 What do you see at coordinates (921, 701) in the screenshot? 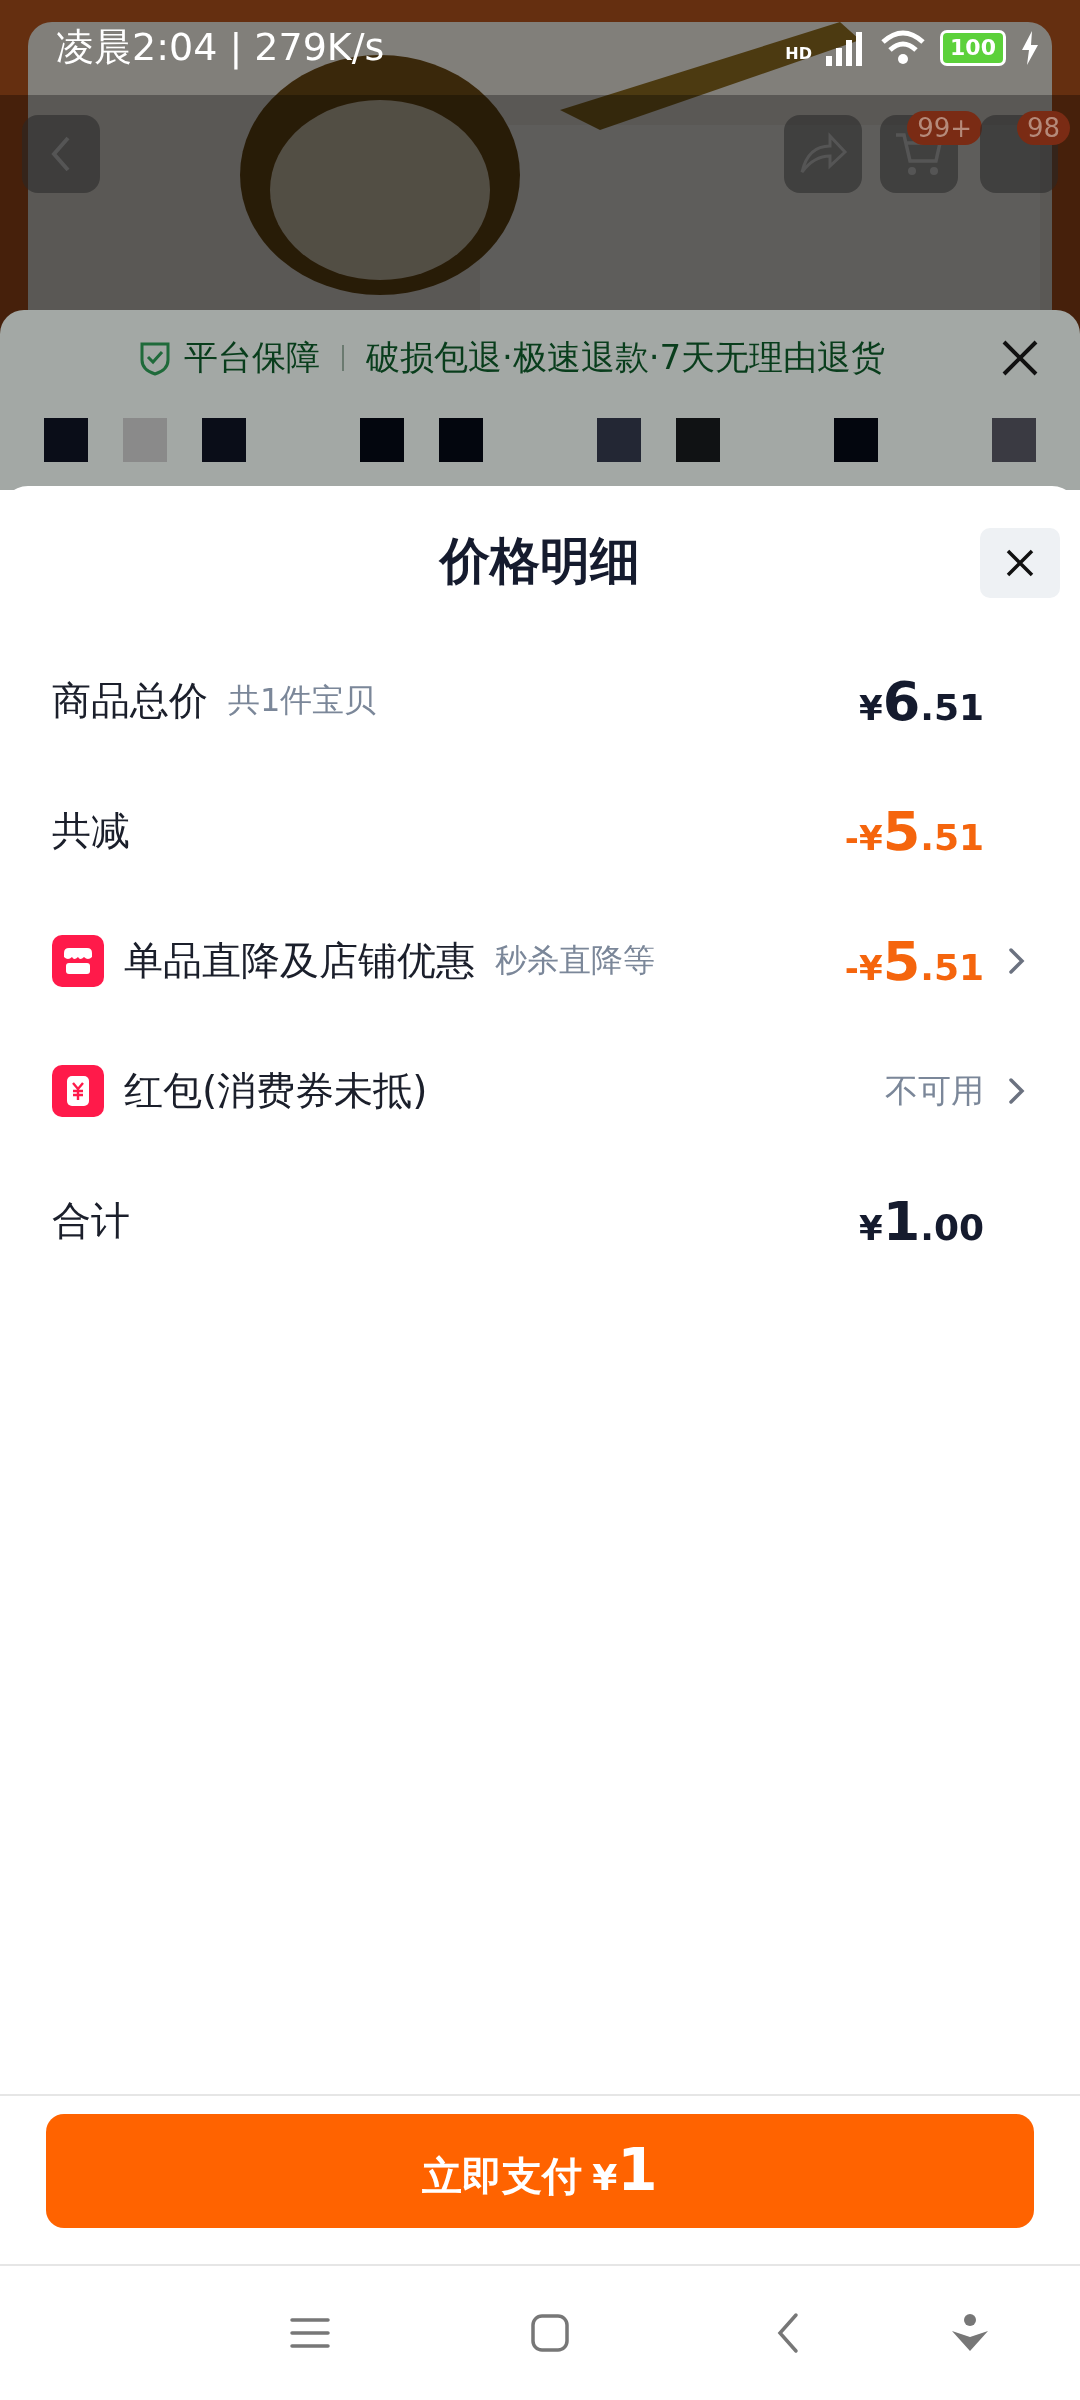
I see `price-amount: ¥6.51` at bounding box center [921, 701].